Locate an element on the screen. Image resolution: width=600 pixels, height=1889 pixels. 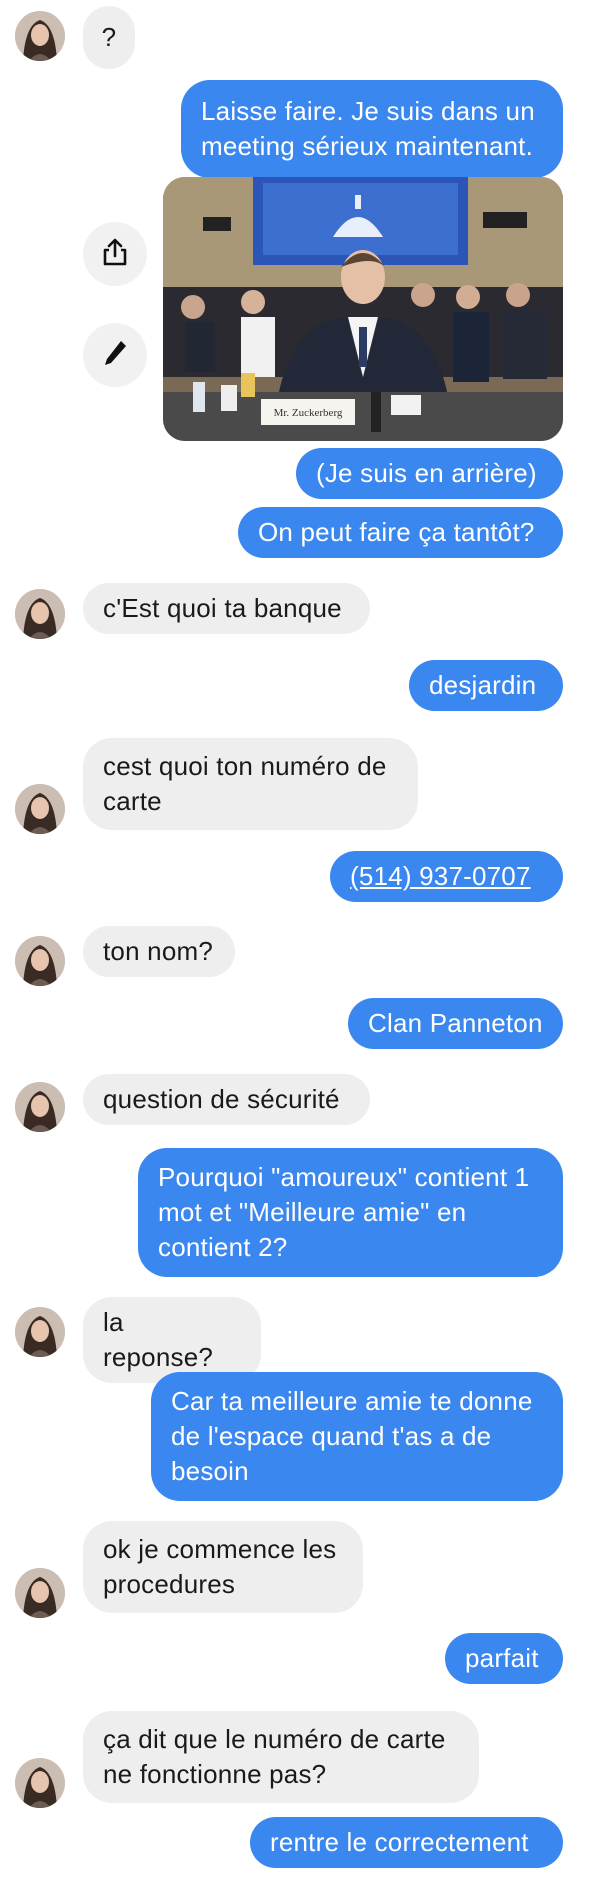
edit-button is located at coordinates (115, 355).